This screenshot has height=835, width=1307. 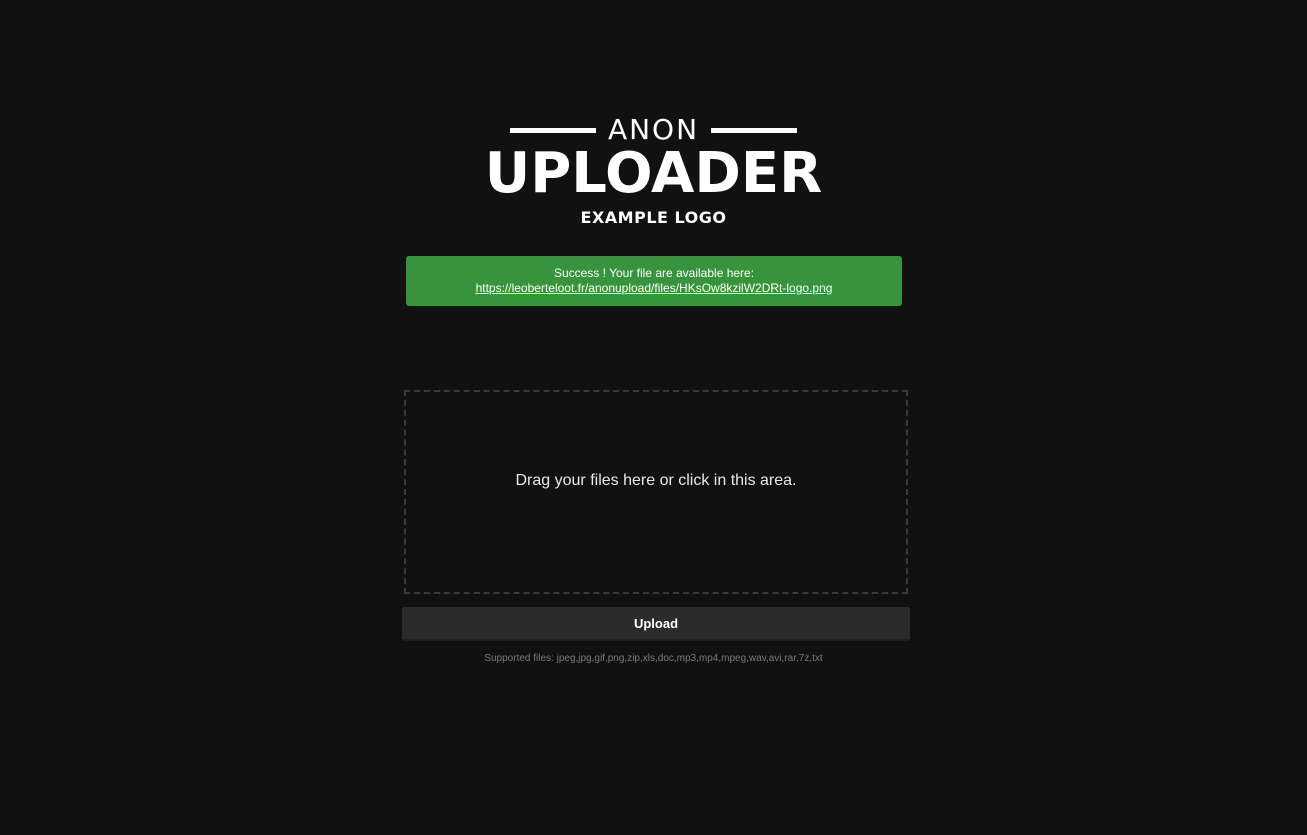 What do you see at coordinates (754, 130) in the screenshot?
I see `logo-rule-right` at bounding box center [754, 130].